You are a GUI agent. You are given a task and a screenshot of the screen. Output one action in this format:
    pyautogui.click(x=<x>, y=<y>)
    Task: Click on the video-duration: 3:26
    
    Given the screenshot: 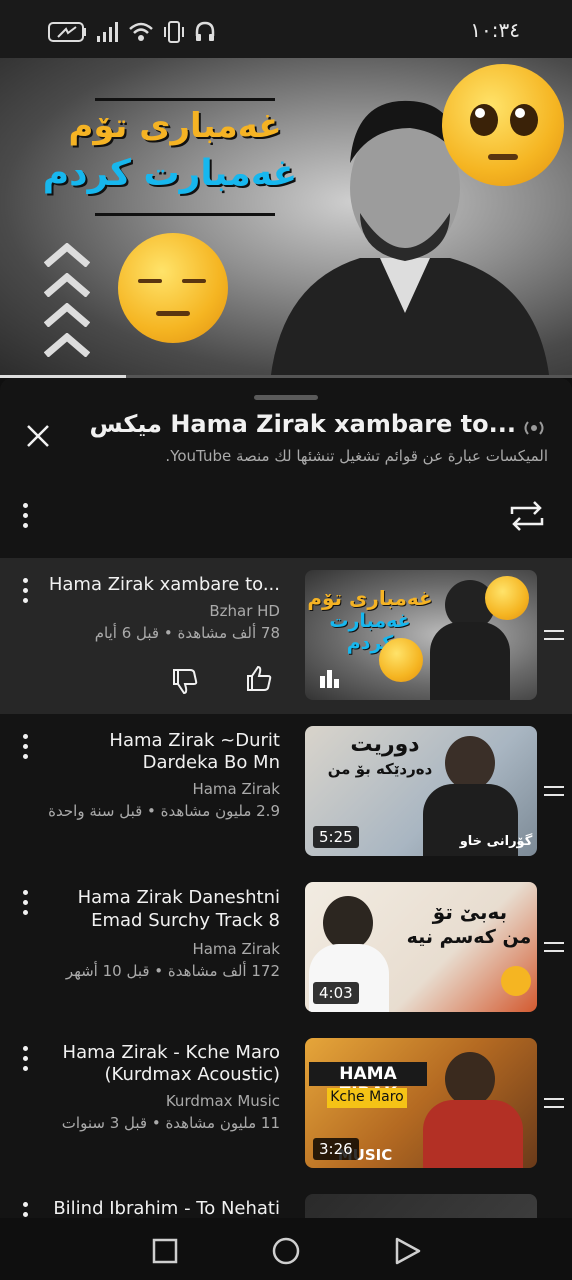 What is the action you would take?
    pyautogui.click(x=336, y=1149)
    